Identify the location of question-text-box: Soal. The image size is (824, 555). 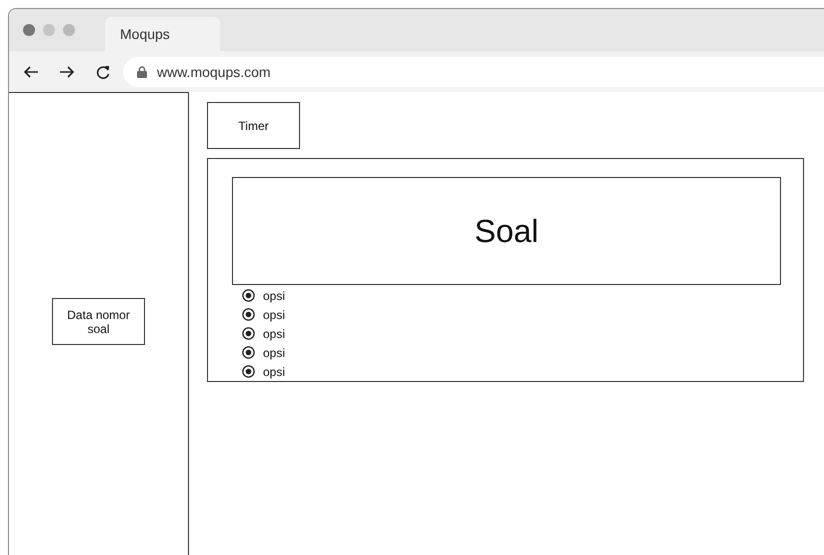
(506, 231).